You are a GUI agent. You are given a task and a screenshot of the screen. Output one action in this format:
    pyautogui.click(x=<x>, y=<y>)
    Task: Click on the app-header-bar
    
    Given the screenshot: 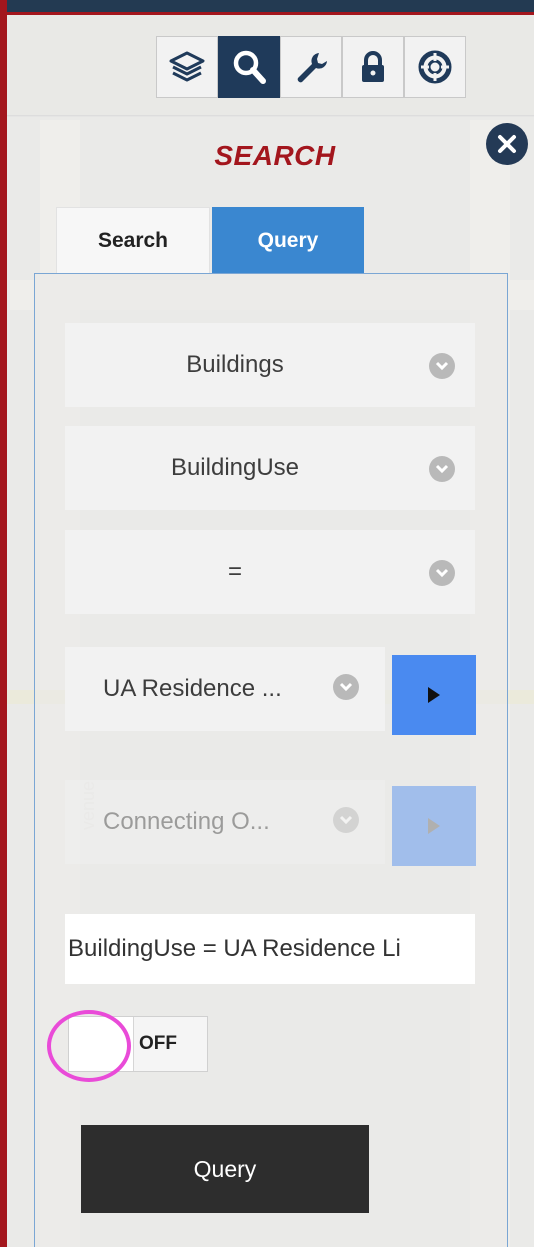 What is the action you would take?
    pyautogui.click(x=267, y=6)
    